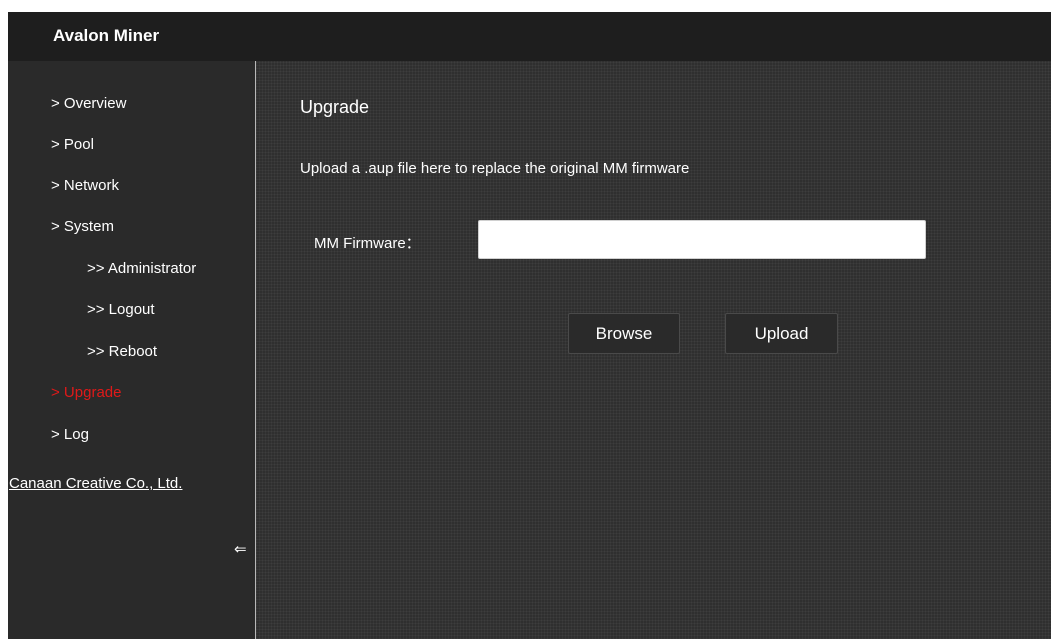 The height and width of the screenshot is (639, 1051). I want to click on sidebar-item-administrator: >> Administrator, so click(141, 268).